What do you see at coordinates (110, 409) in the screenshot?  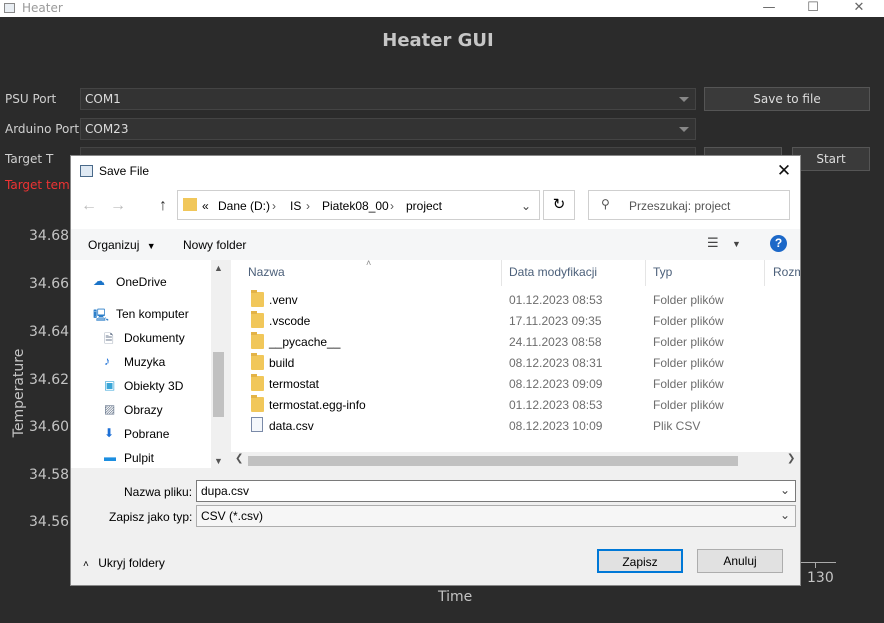 I see `pictures-icon: ▨` at bounding box center [110, 409].